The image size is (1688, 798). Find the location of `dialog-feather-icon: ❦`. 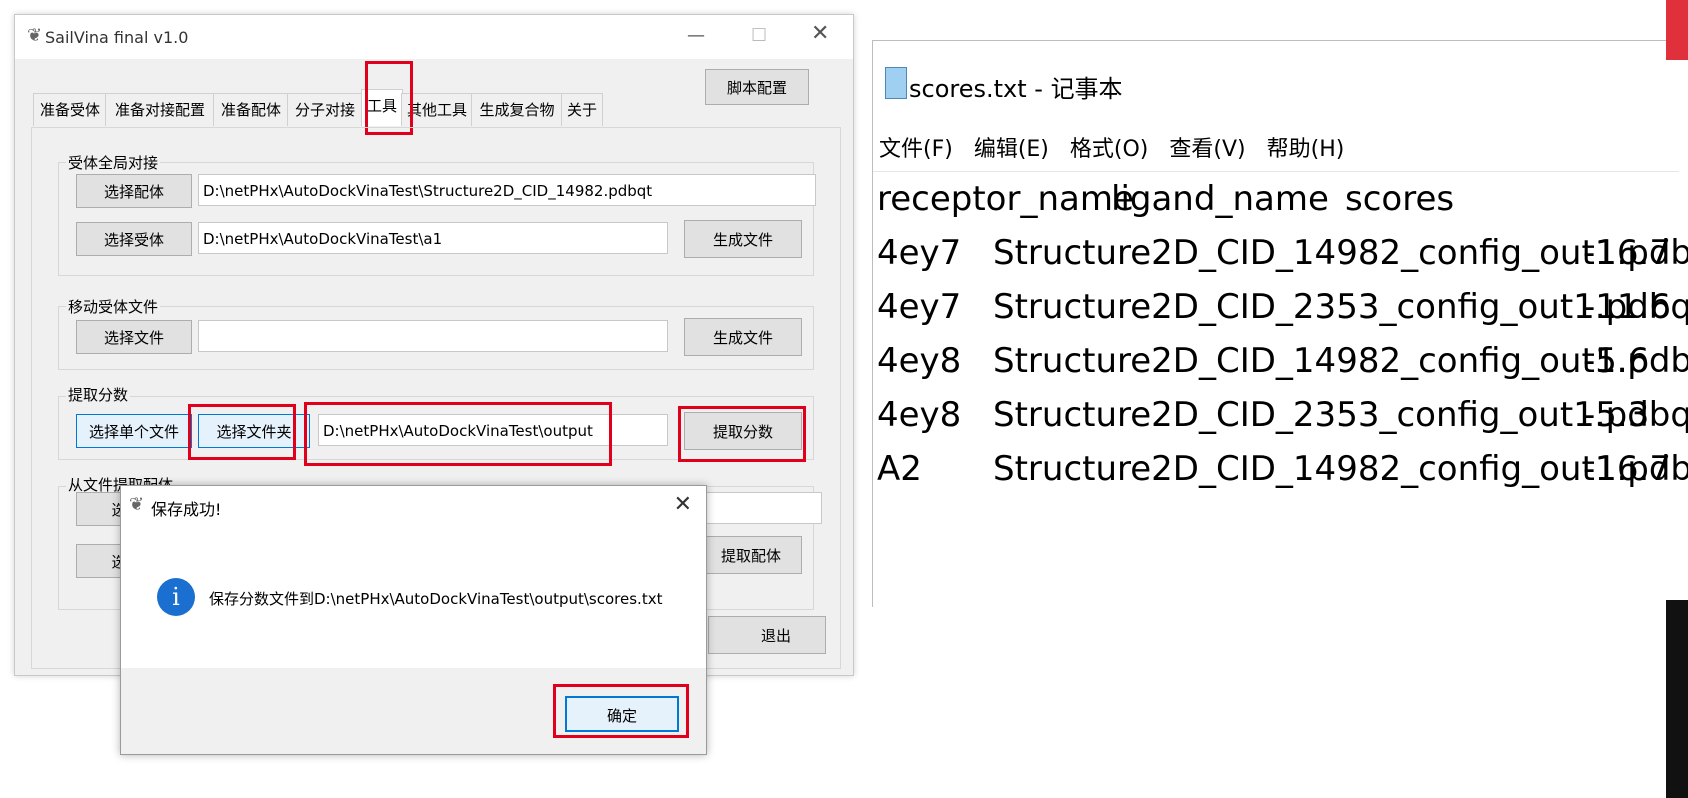

dialog-feather-icon: ❦ is located at coordinates (137, 504).